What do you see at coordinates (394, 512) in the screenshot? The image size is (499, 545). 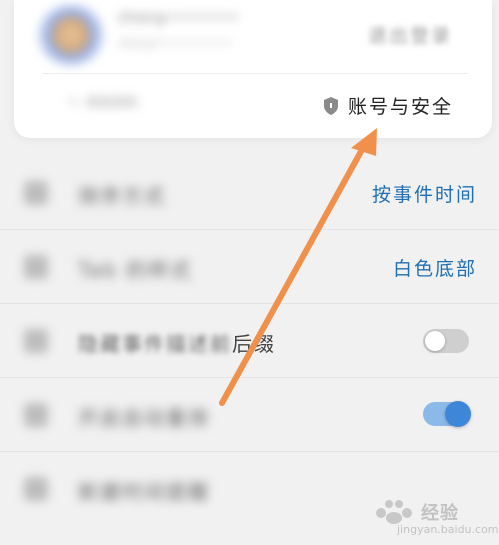 I see `paw-logo-icon` at bounding box center [394, 512].